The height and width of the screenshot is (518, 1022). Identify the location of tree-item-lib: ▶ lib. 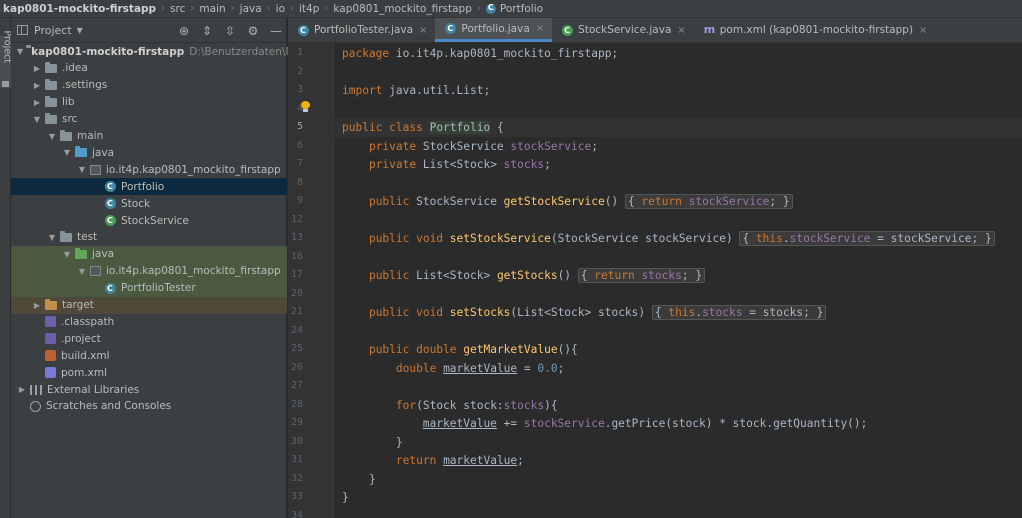
(149, 102).